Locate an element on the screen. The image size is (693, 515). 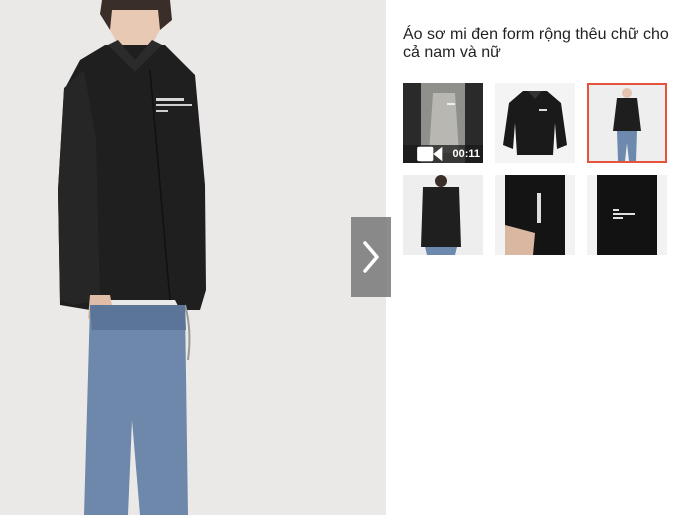
thumbnail-front-model is located at coordinates (627, 123).